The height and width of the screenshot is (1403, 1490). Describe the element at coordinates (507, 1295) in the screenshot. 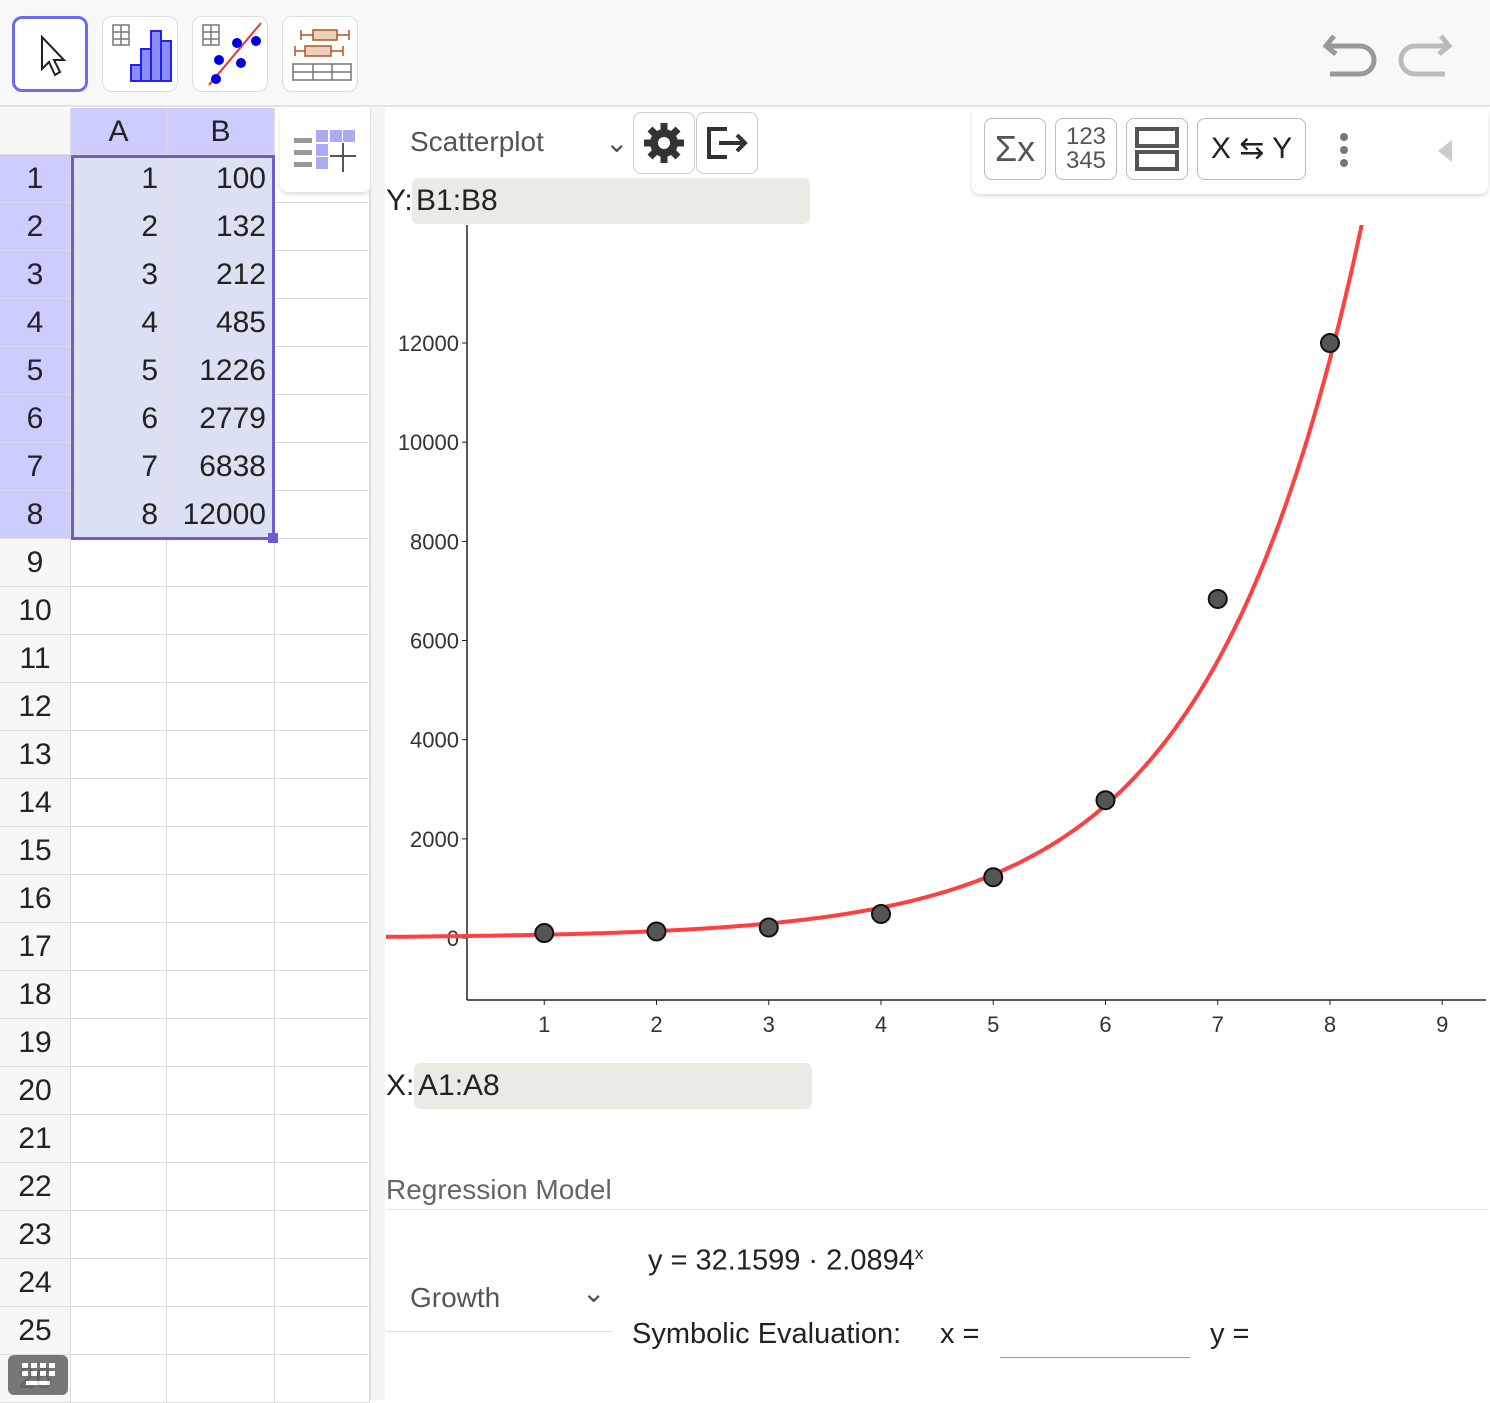

I see `regression-model-dropdown: Growth ⌄` at that location.